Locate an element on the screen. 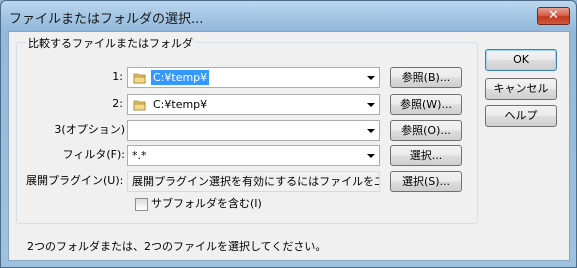 The height and width of the screenshot is (268, 577). title-bar: ファイルまたはフォルダの選択... ✕ is located at coordinates (288, 16).